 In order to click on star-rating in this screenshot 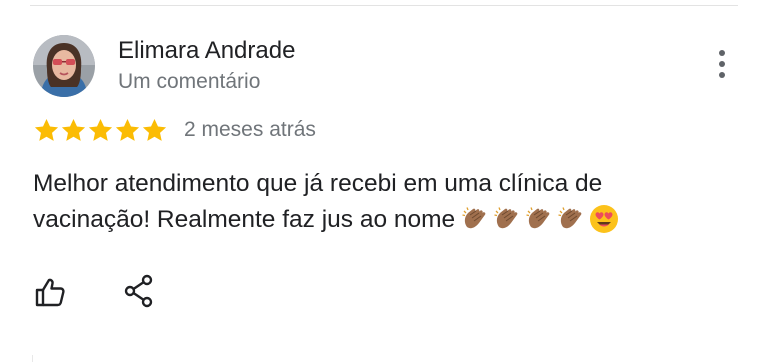, I will do `click(100, 130)`.